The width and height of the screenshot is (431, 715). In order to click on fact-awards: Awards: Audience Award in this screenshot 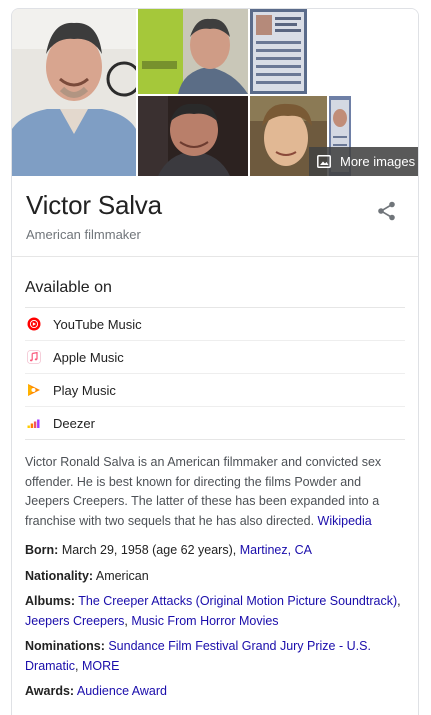, I will do `click(215, 692)`.